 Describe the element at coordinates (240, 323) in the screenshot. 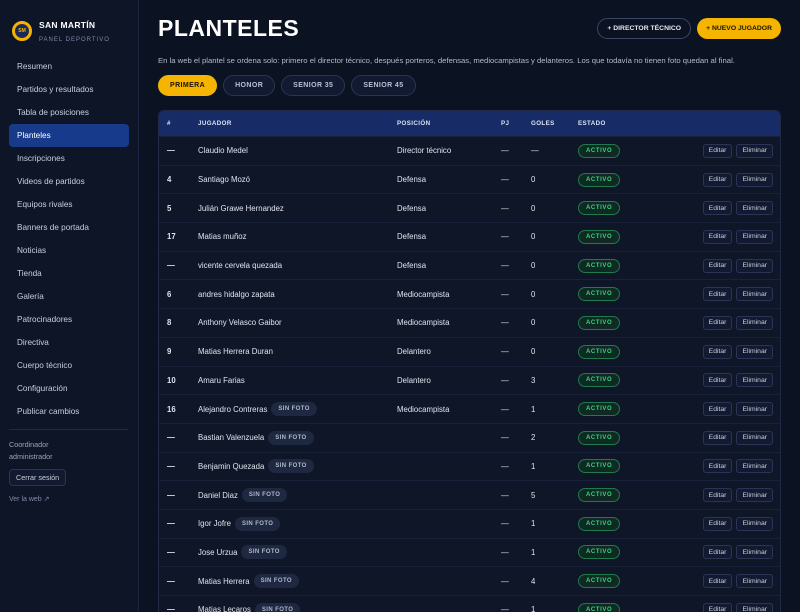

I see `player-name: Anthony Velasco Gaibor` at that location.